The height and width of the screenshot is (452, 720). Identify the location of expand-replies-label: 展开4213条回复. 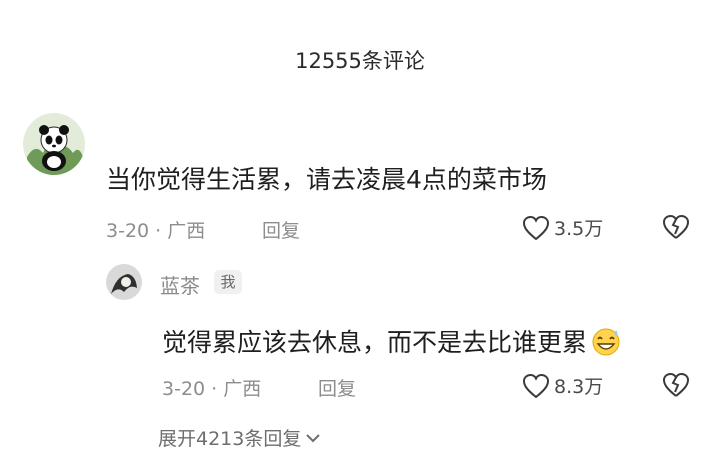
(230, 439).